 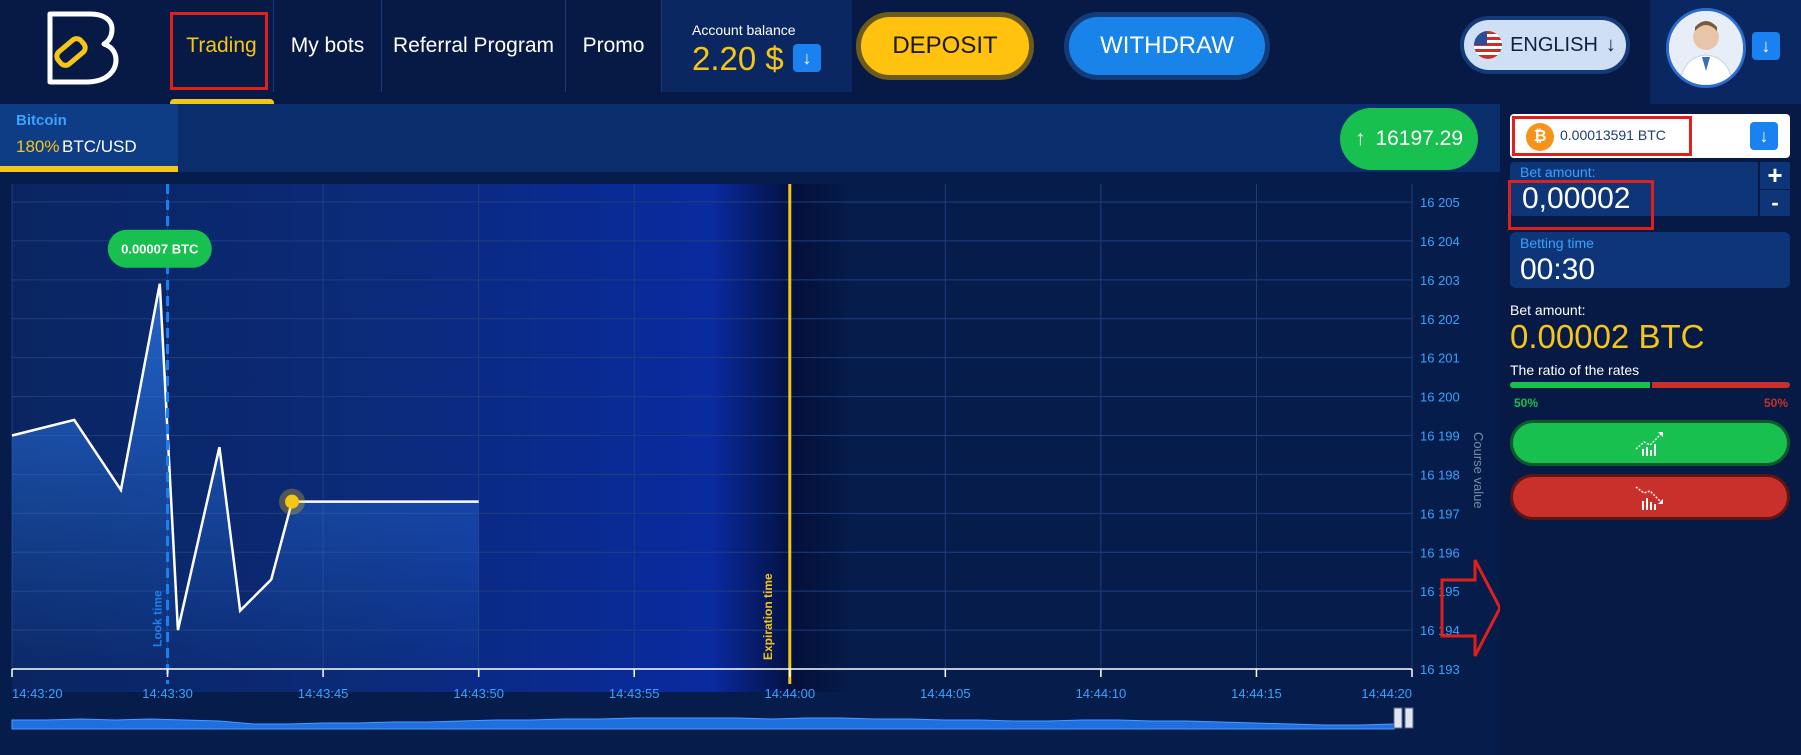 I want to click on x-tick-label: 14:44:10, so click(x=1101, y=693).